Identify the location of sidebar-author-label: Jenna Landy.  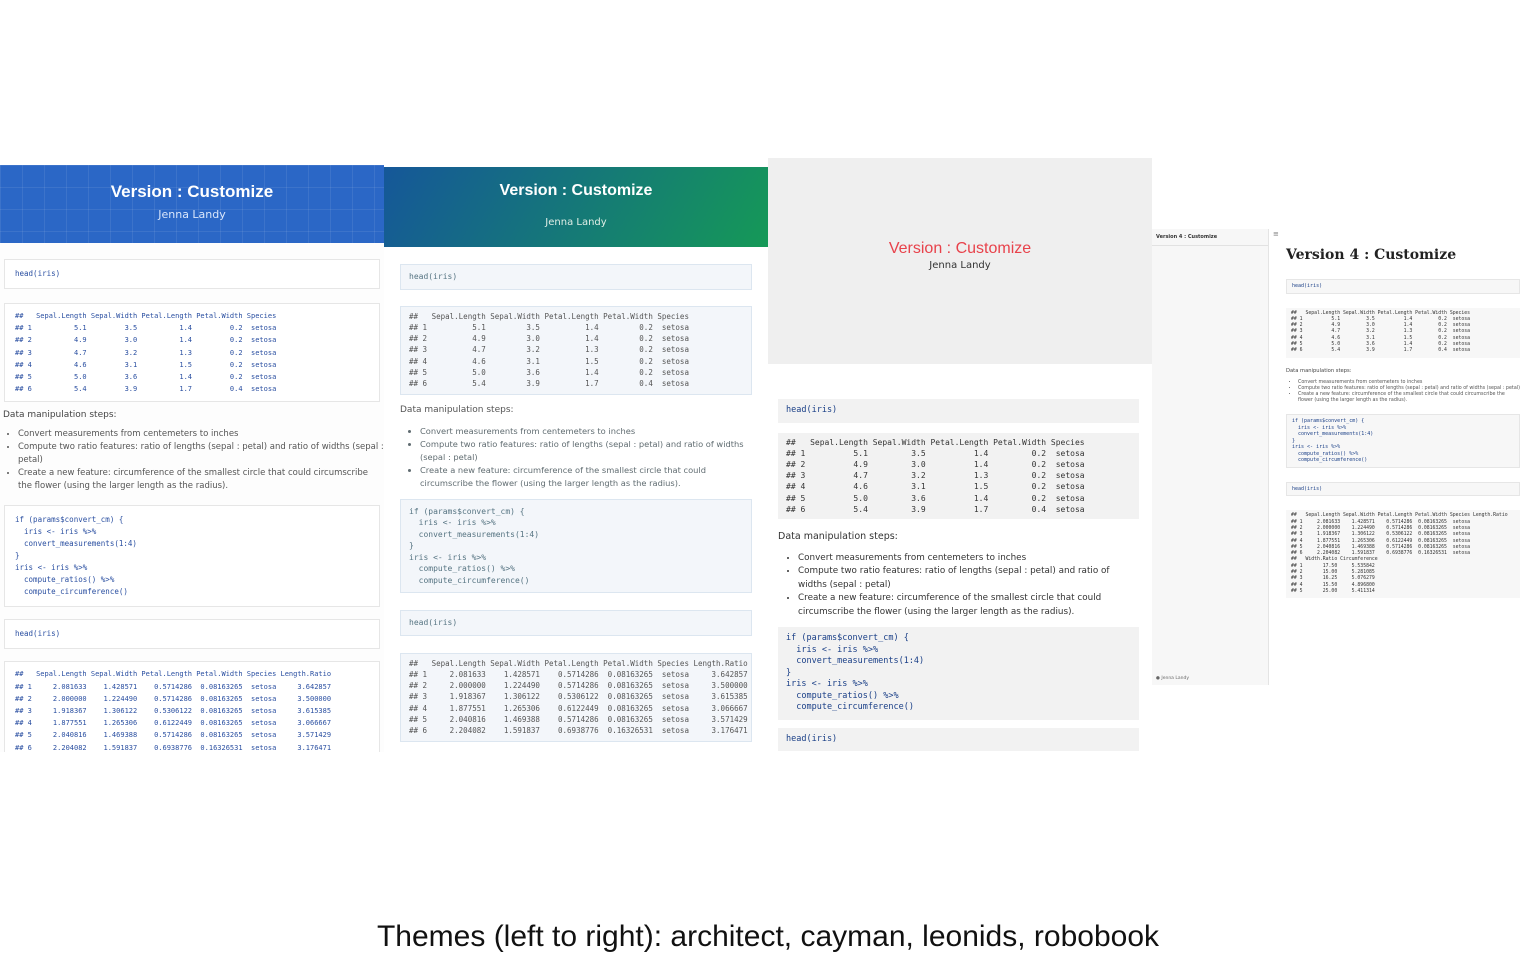
(1175, 678).